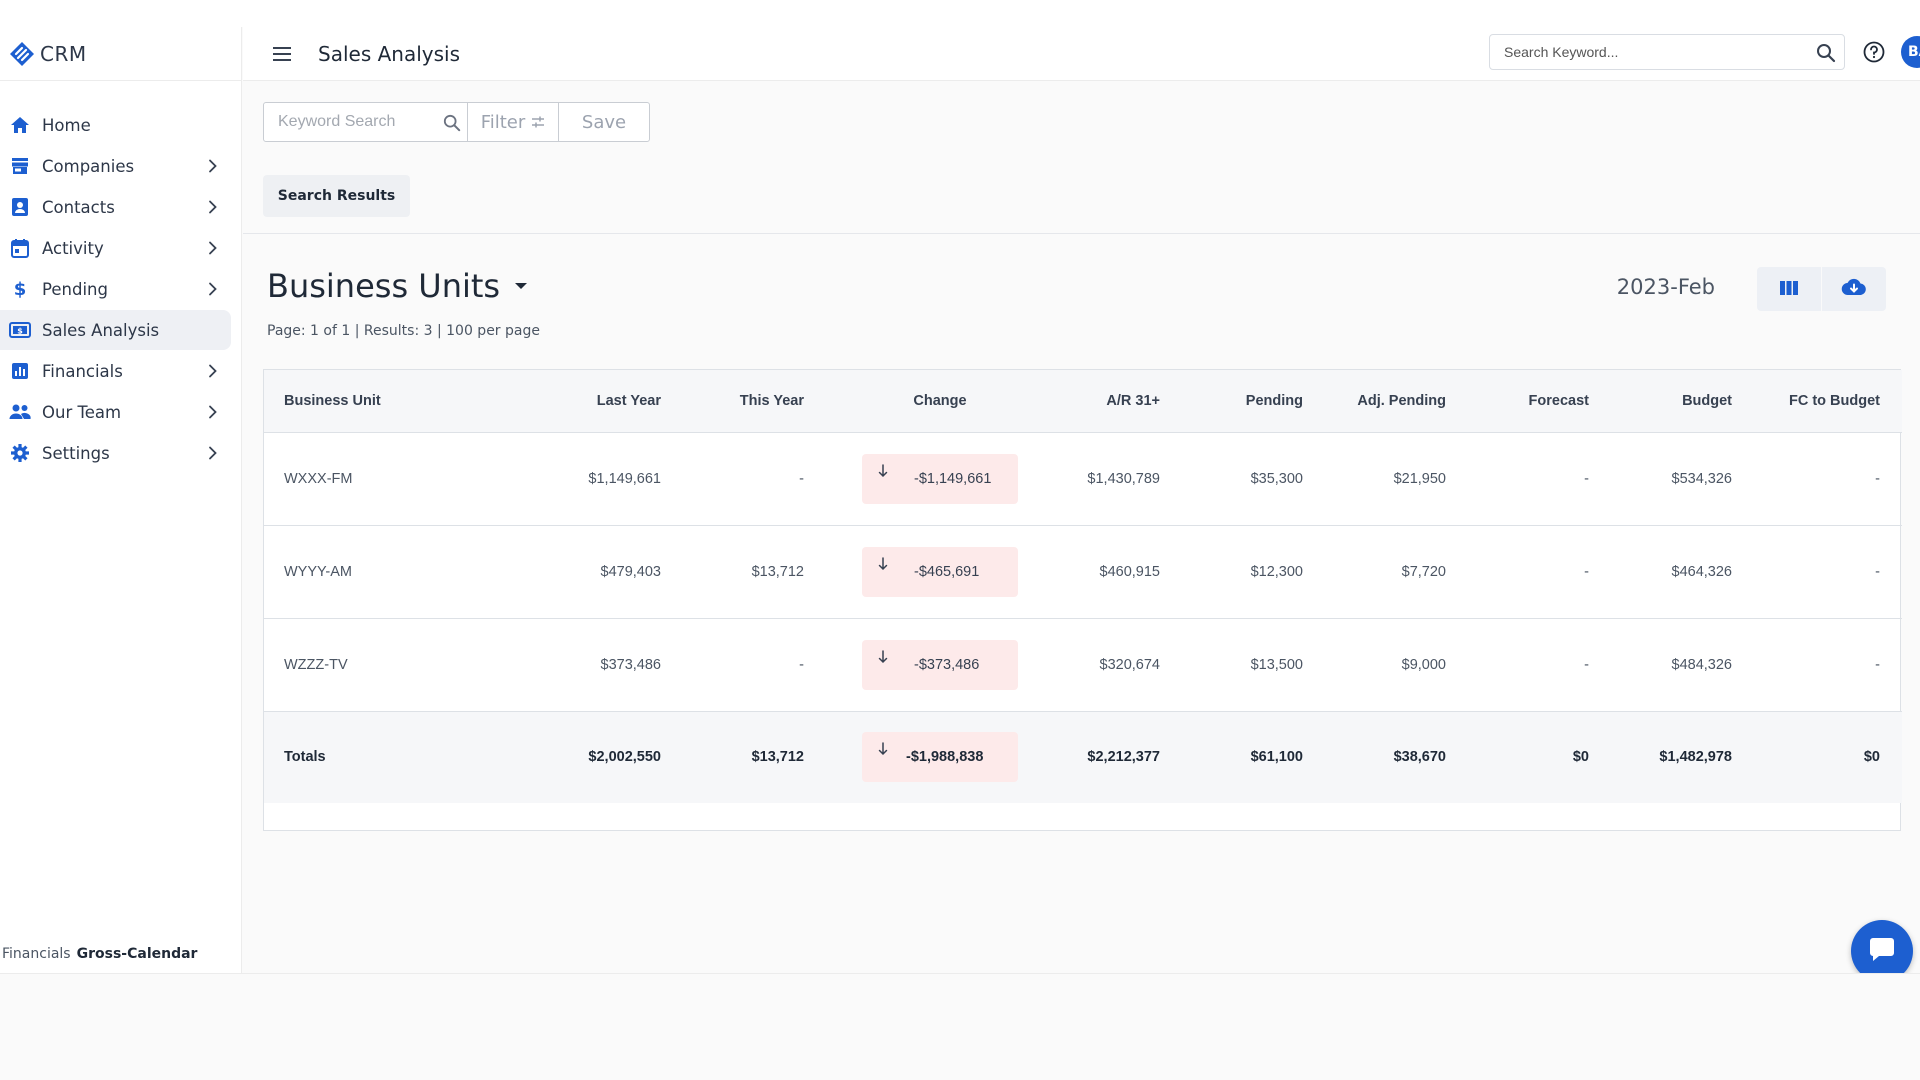  I want to click on calendar-icon, so click(20, 248).